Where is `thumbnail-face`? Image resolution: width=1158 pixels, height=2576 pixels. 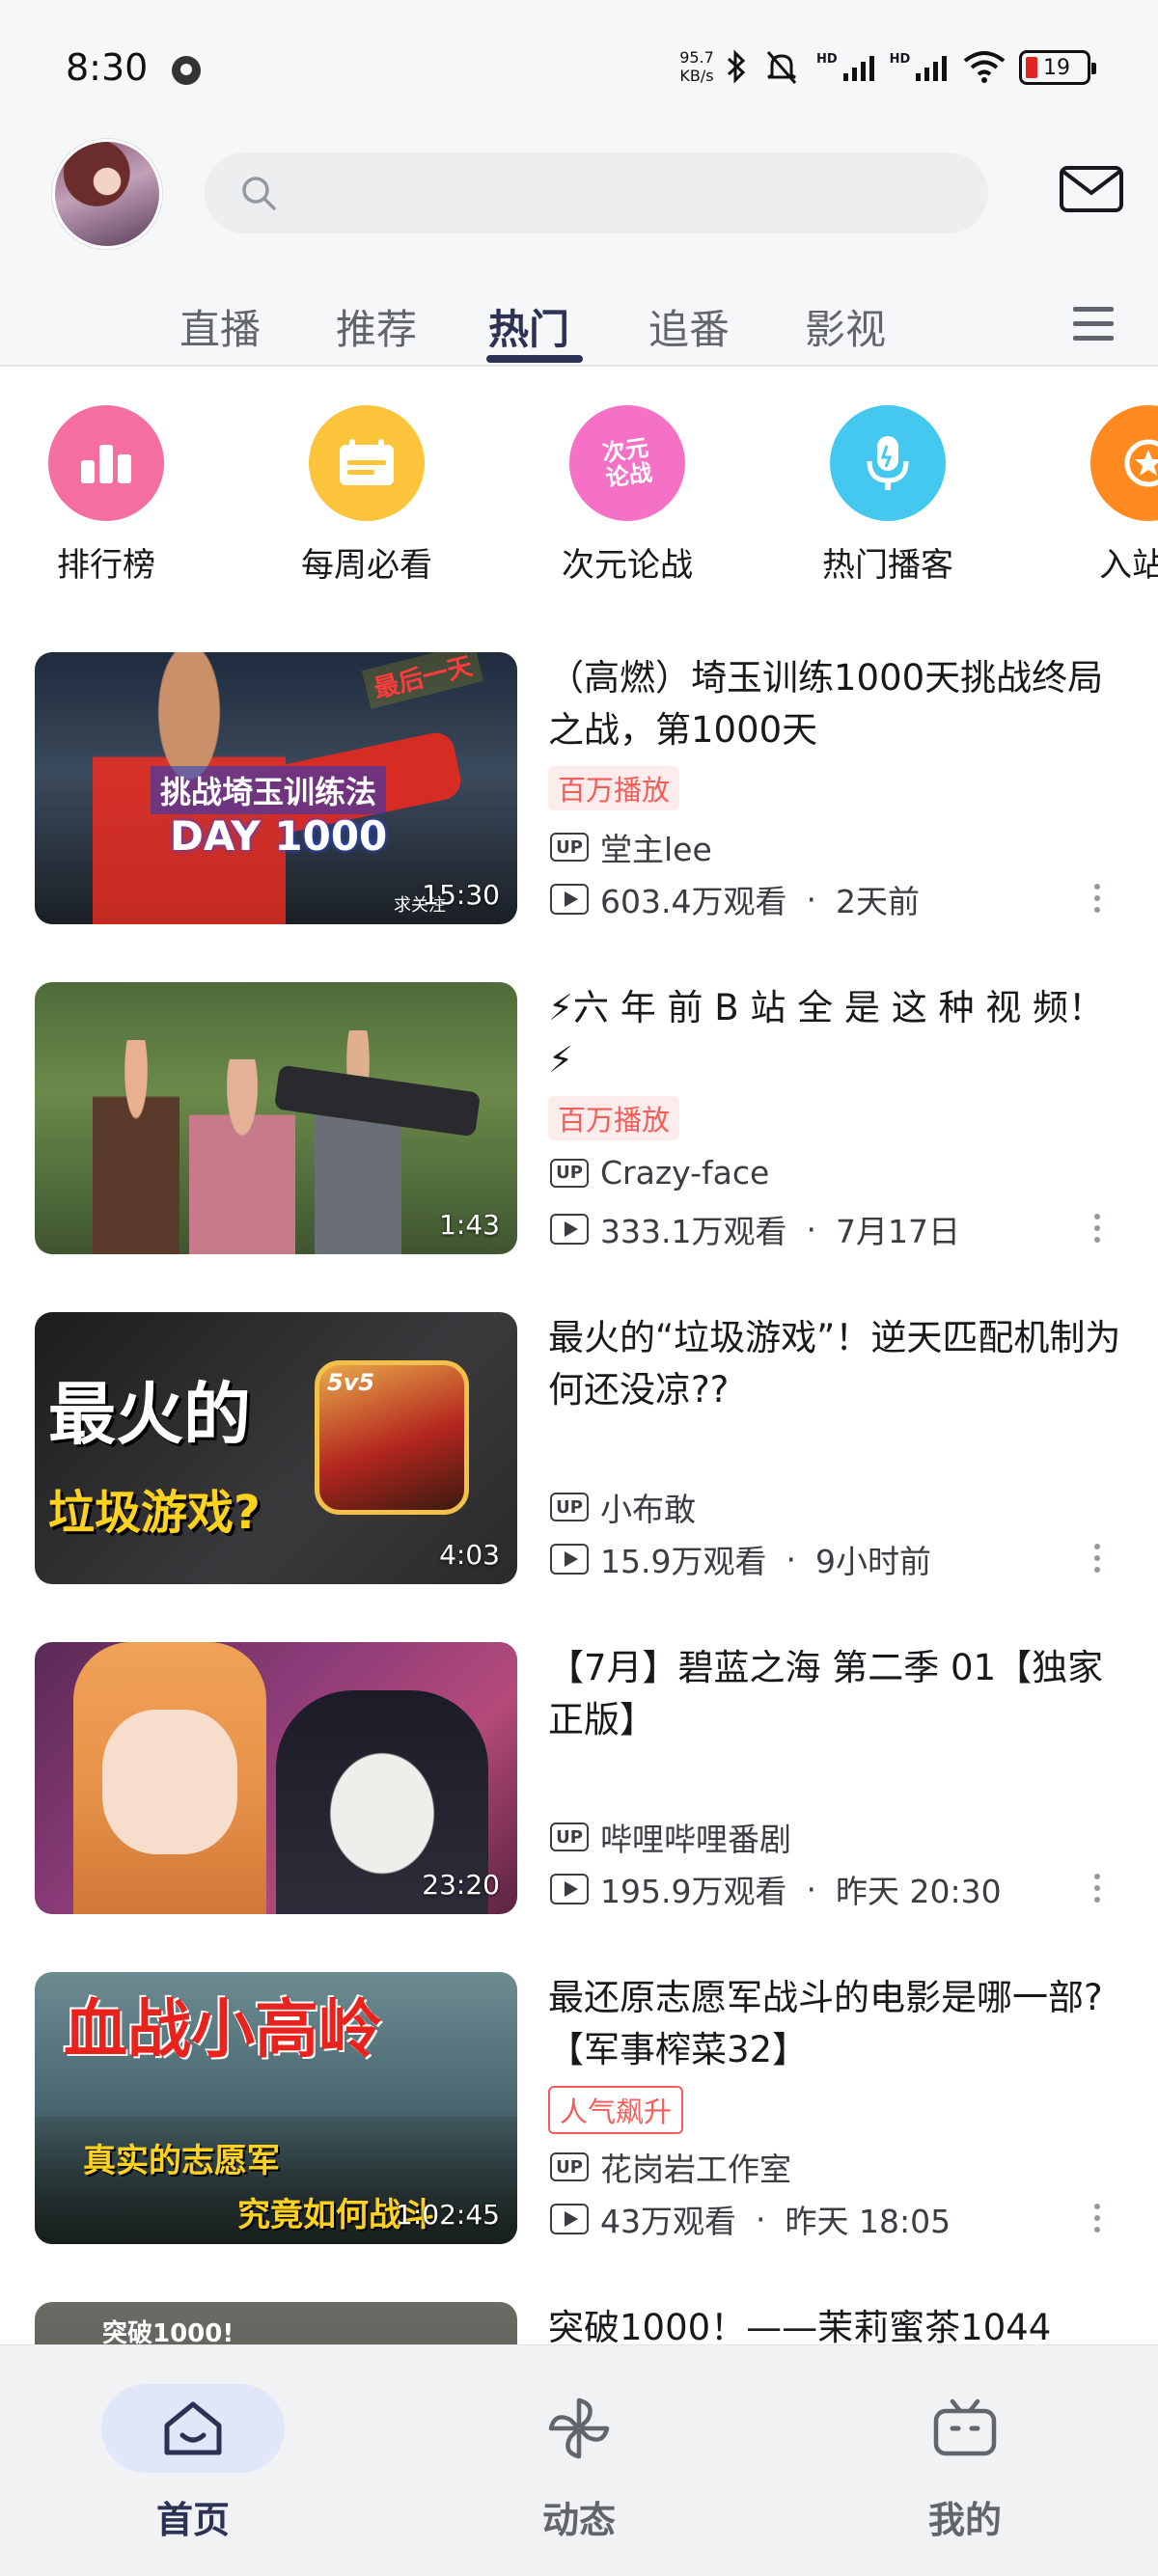 thumbnail-face is located at coordinates (169, 1782).